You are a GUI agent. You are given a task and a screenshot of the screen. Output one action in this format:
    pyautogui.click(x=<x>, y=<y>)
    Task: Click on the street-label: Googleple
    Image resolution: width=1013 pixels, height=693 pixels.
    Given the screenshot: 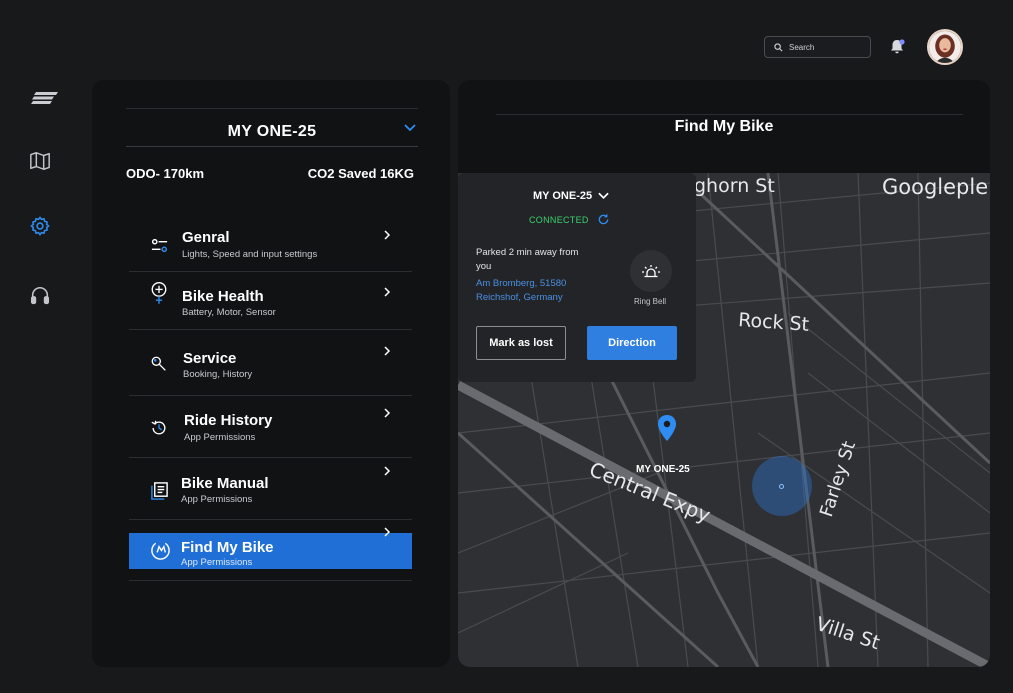 What is the action you would take?
    pyautogui.click(x=935, y=187)
    